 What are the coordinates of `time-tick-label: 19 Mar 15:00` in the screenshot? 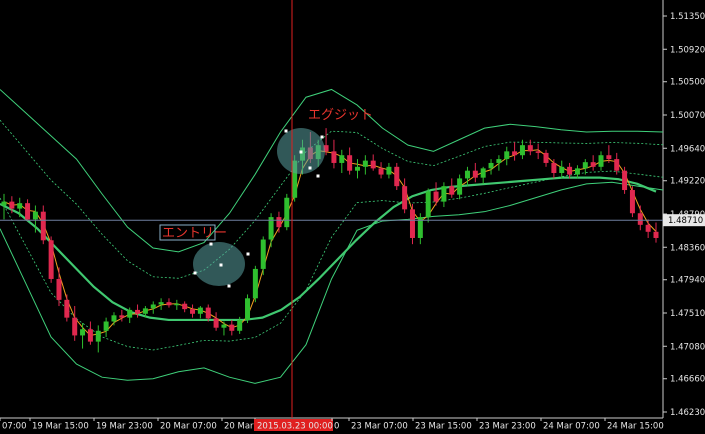 It's located at (60, 427).